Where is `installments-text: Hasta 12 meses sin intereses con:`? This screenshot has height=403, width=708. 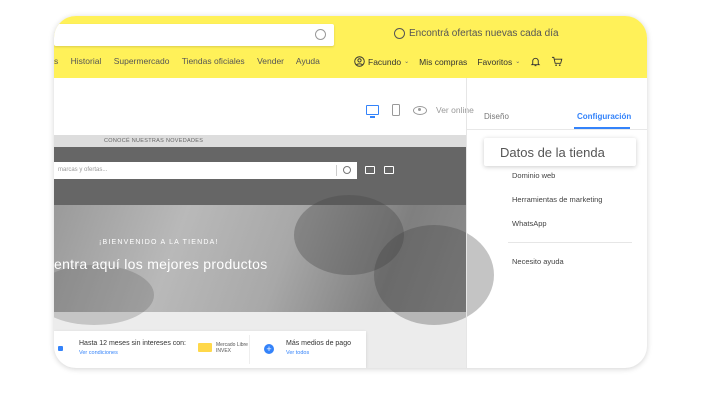 installments-text: Hasta 12 meses sin intereses con: is located at coordinates (132, 343).